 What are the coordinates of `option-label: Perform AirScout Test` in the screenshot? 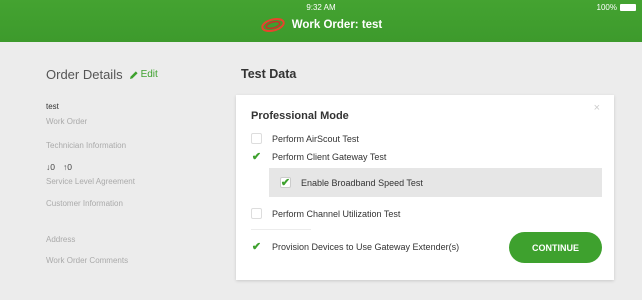 It's located at (315, 138).